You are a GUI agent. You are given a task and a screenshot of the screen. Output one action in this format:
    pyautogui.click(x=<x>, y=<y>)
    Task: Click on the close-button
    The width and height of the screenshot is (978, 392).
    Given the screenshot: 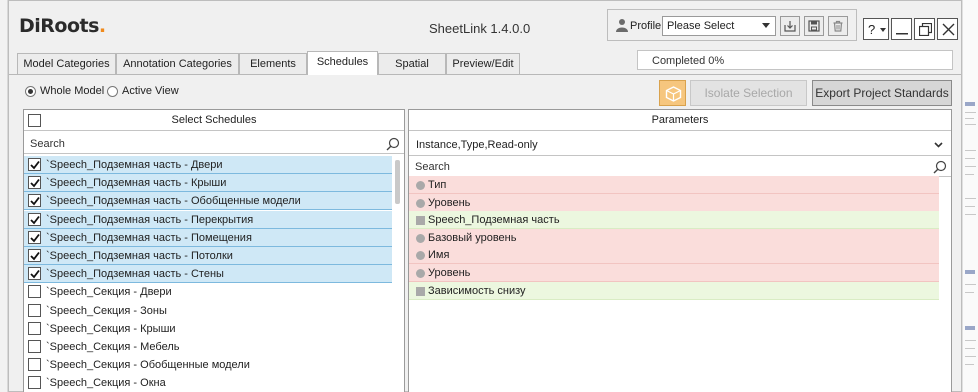 What is the action you would take?
    pyautogui.click(x=947, y=29)
    